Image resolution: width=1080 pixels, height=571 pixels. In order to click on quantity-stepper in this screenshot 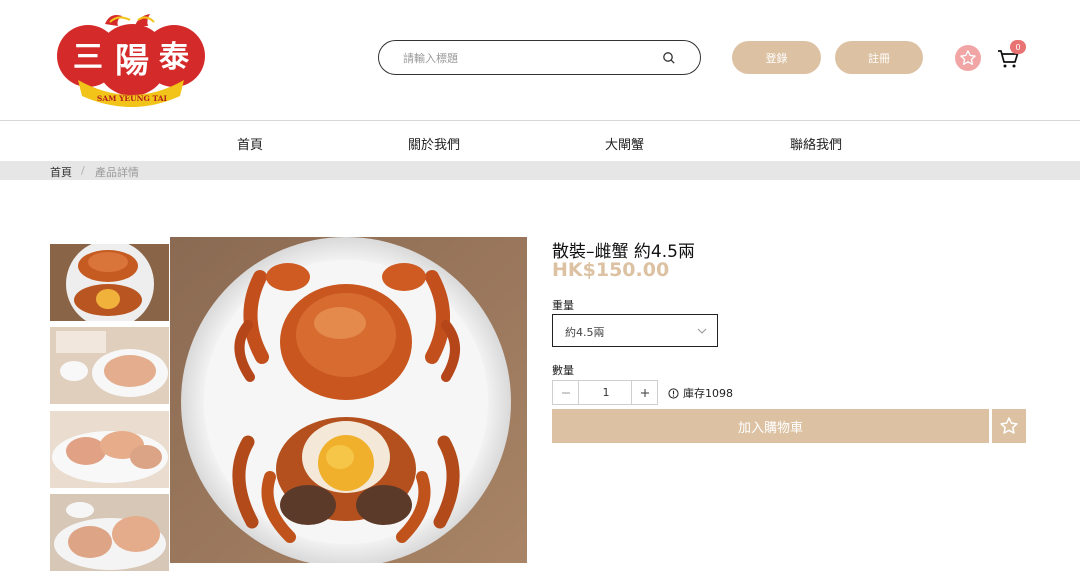, I will do `click(605, 392)`.